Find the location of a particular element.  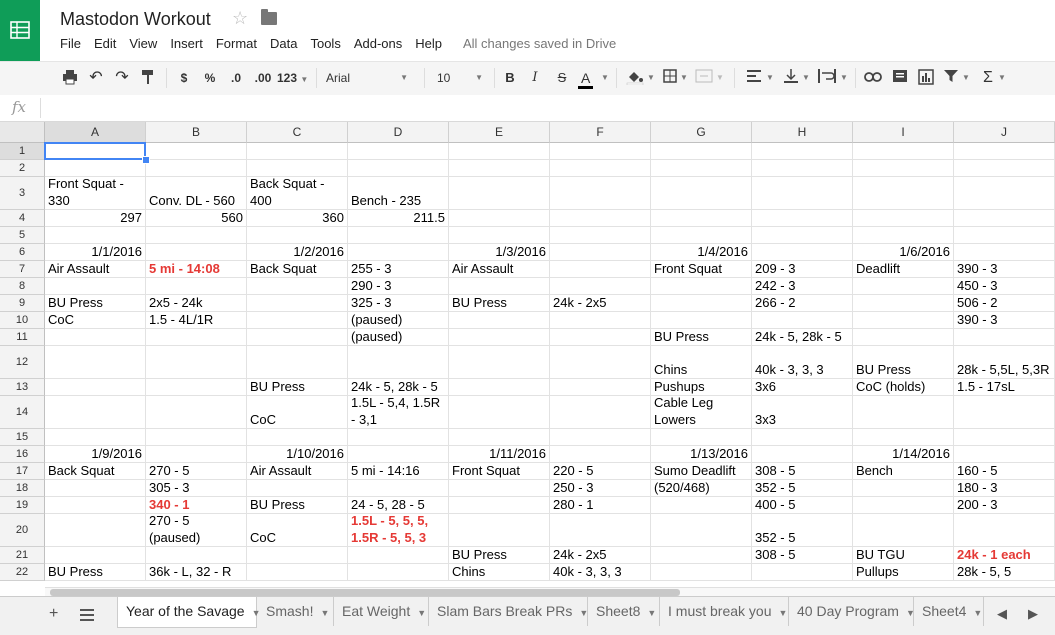

cell-h22 is located at coordinates (802, 572).